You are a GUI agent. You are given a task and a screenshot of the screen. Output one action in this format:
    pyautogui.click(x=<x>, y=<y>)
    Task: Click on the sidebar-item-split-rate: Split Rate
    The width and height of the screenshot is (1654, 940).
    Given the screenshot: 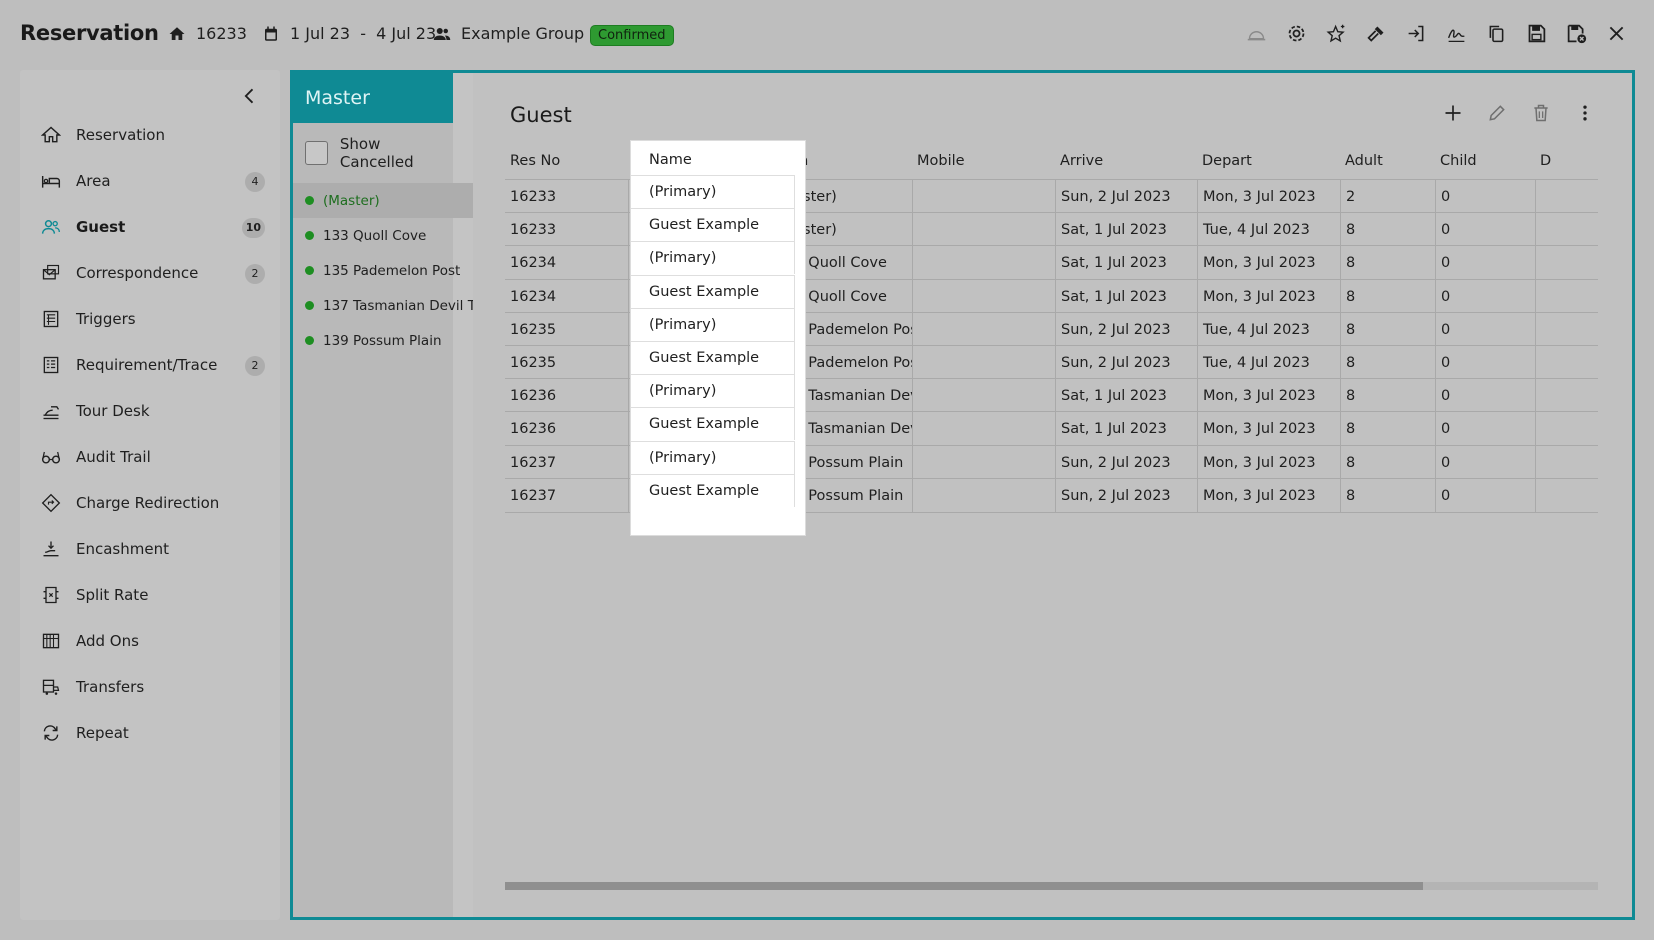 What is the action you would take?
    pyautogui.click(x=152, y=595)
    